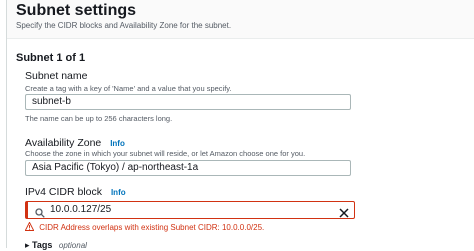 The width and height of the screenshot is (474, 251). Describe the element at coordinates (56, 245) in the screenshot. I see `tags-section: ▸ Tags optional` at that location.